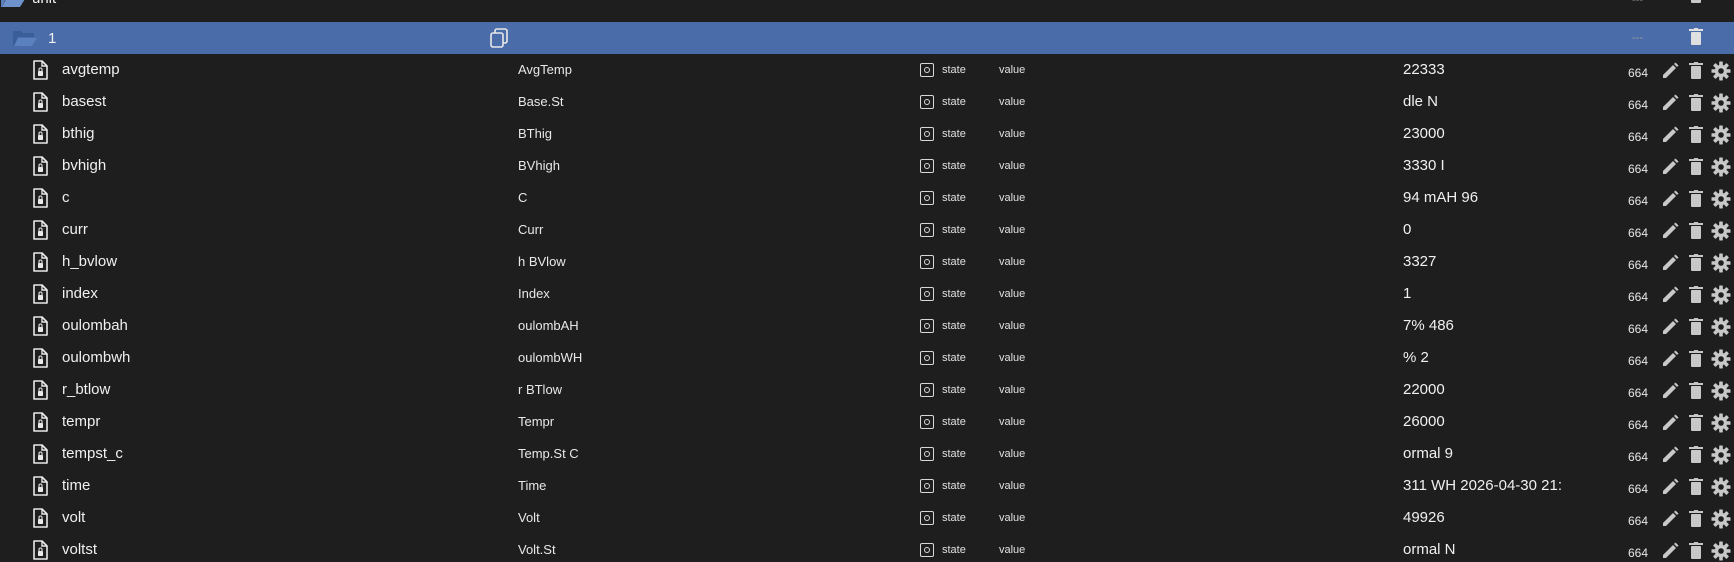  What do you see at coordinates (867, 294) in the screenshot?
I see `state-row-index: index Index state value 1 664` at bounding box center [867, 294].